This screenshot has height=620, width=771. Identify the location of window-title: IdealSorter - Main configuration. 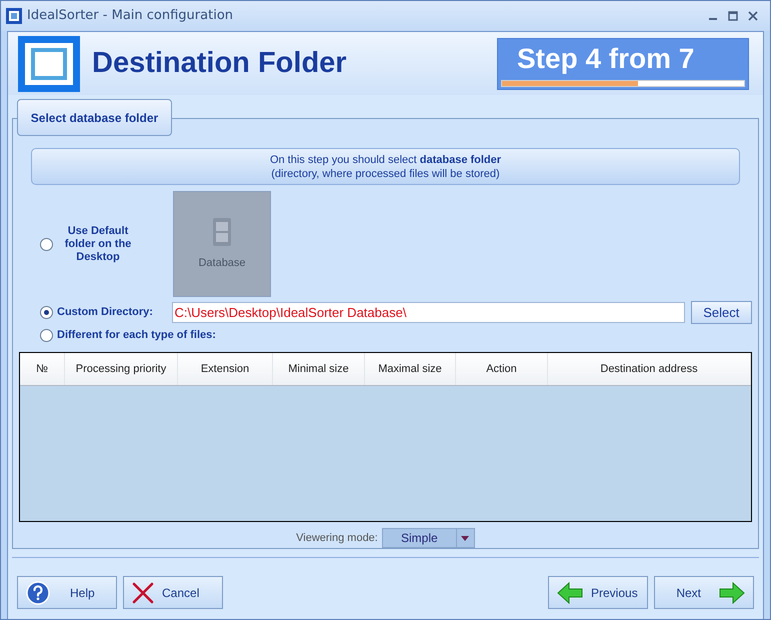
(130, 16).